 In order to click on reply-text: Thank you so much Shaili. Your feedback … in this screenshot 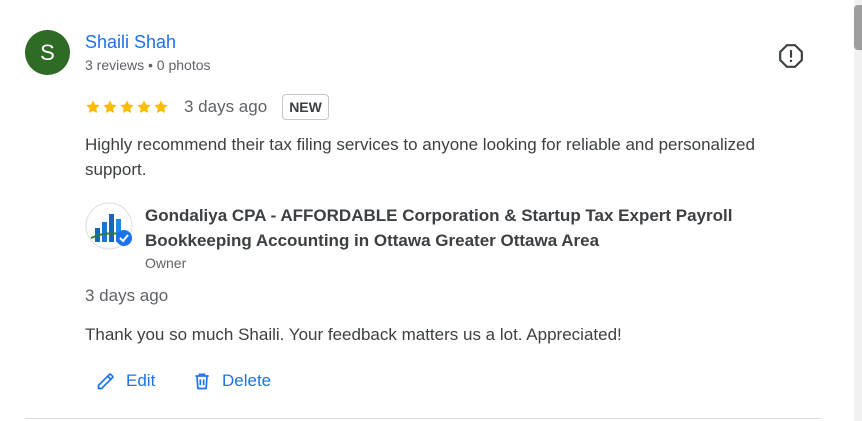, I will do `click(353, 334)`.